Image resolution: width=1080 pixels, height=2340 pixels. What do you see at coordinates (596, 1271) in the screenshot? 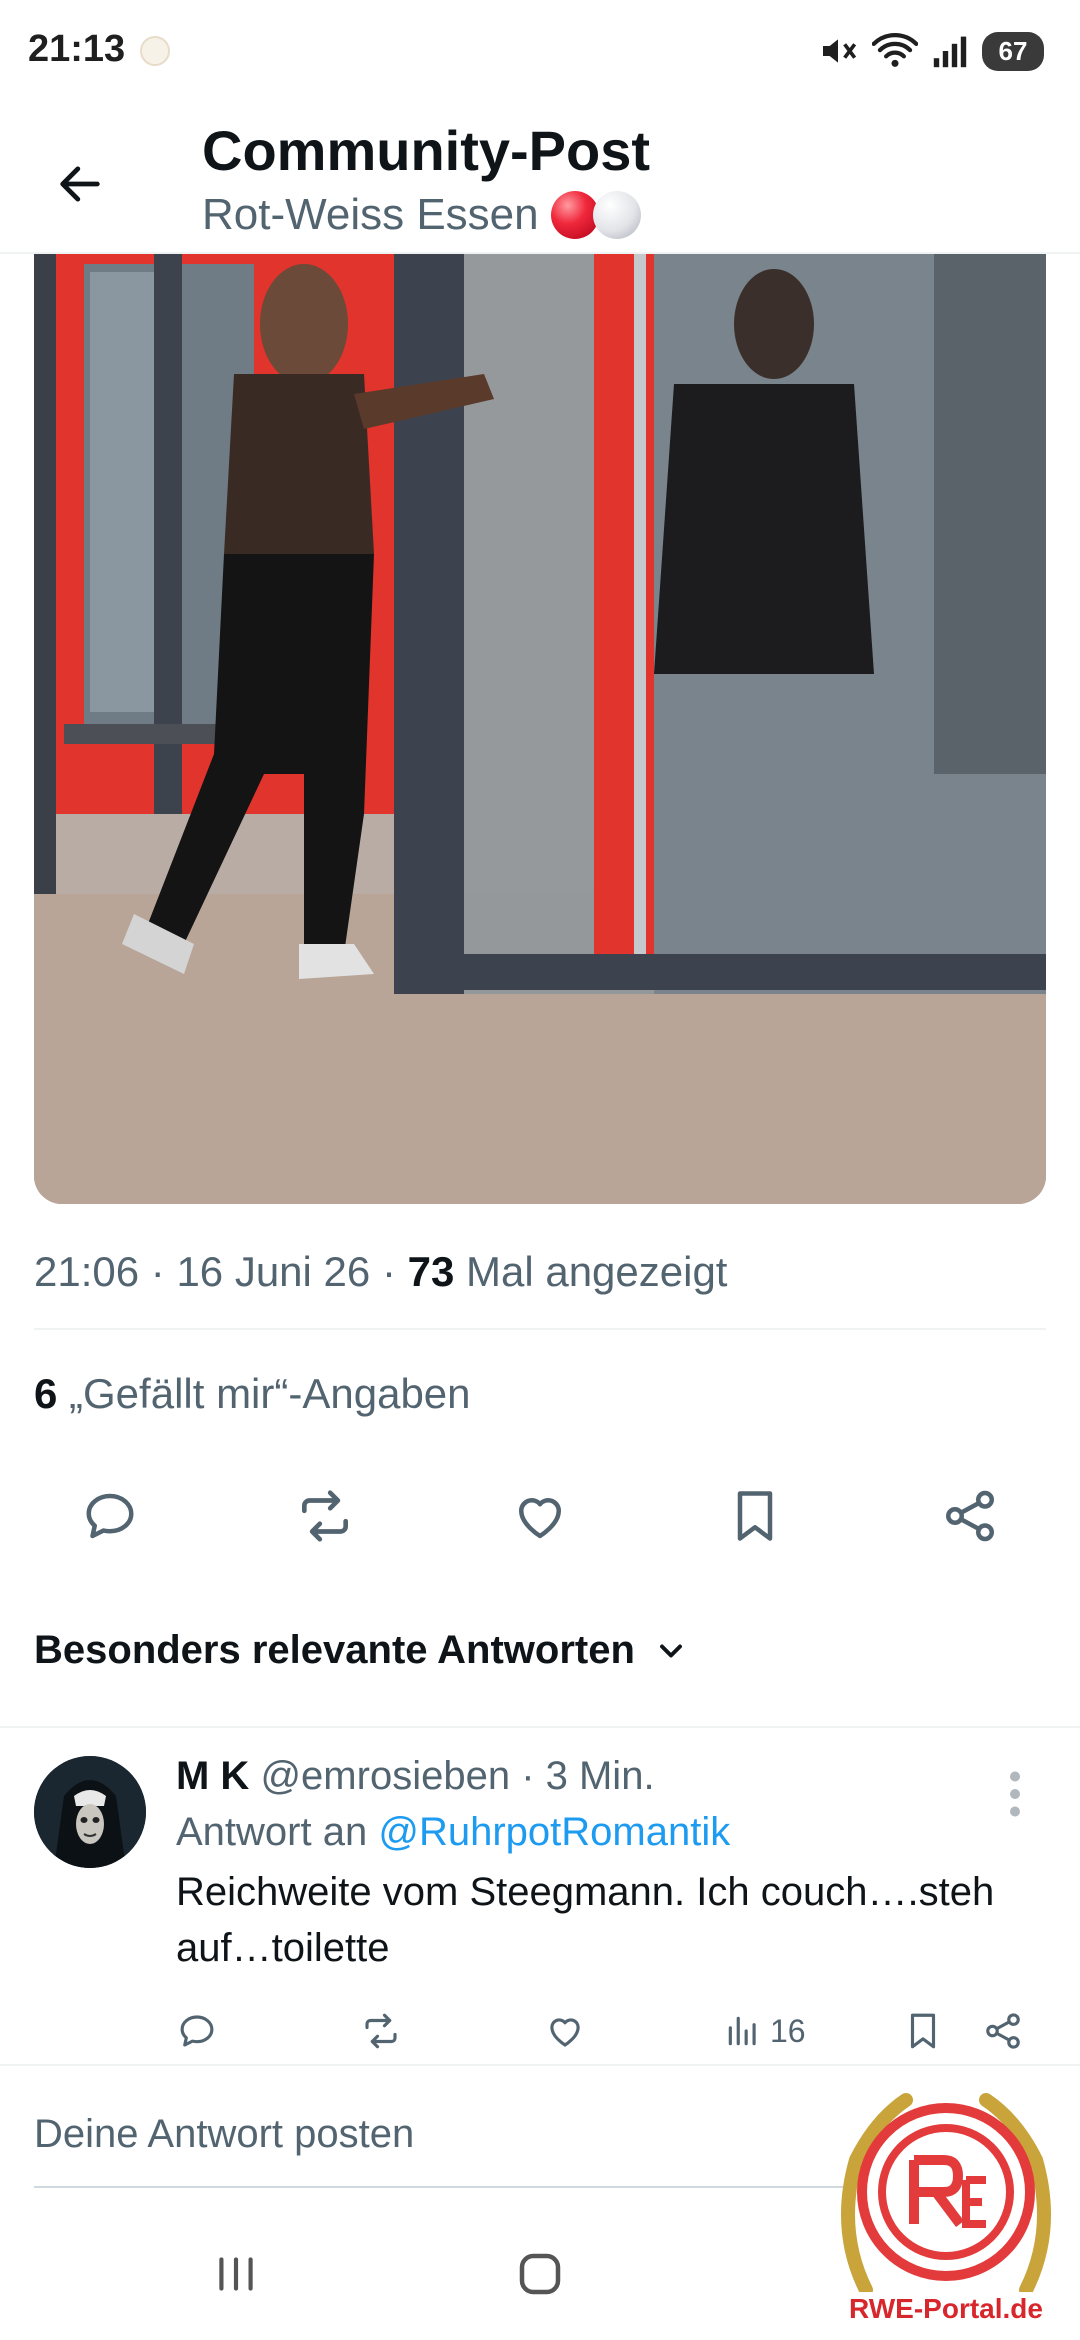
I see `views-label: Mal angezeigt` at bounding box center [596, 1271].